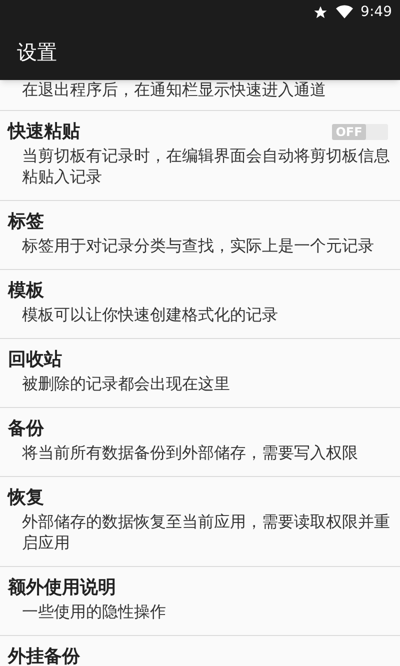 The image size is (400, 666). What do you see at coordinates (62, 588) in the screenshot?
I see `setting-title: 额外使用说明` at bounding box center [62, 588].